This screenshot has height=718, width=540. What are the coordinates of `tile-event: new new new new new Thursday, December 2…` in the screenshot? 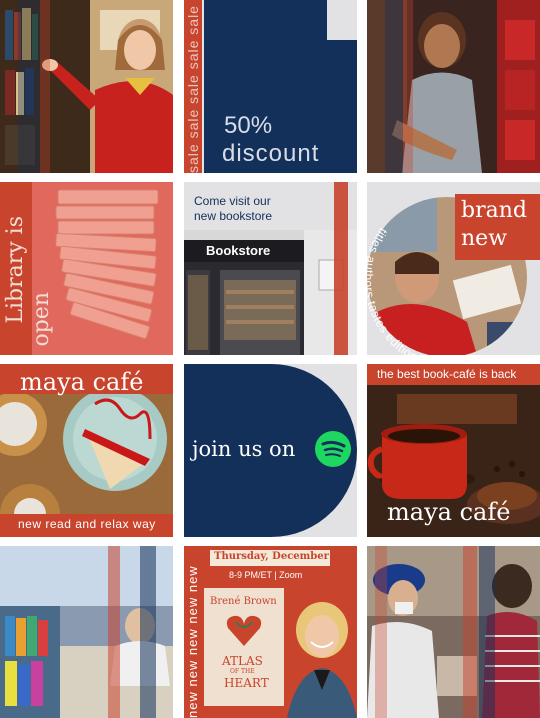 It's located at (270, 632).